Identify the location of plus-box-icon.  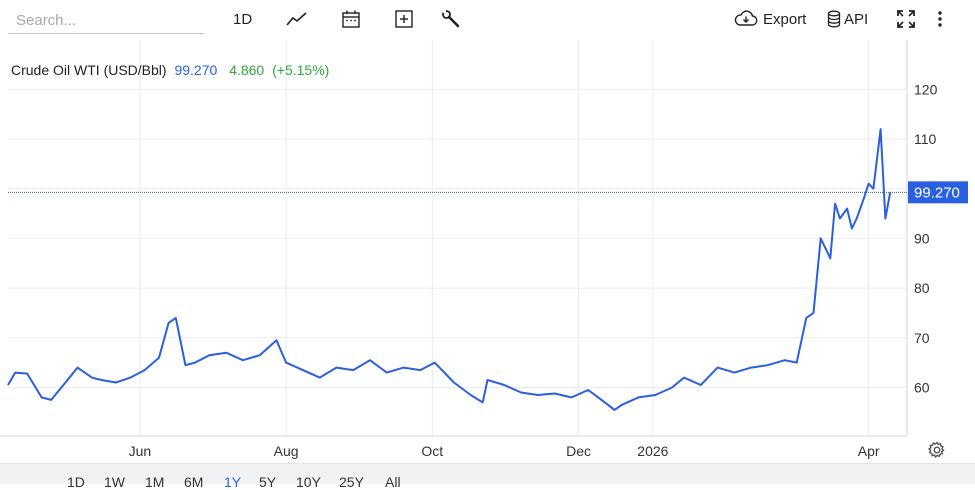
(404, 19).